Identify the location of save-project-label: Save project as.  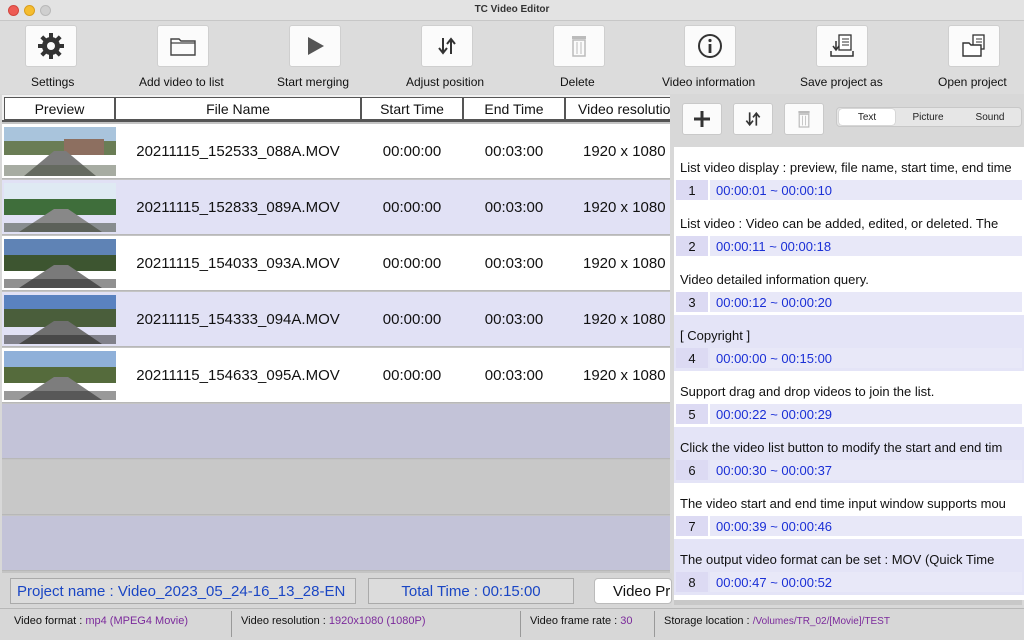
(841, 82).